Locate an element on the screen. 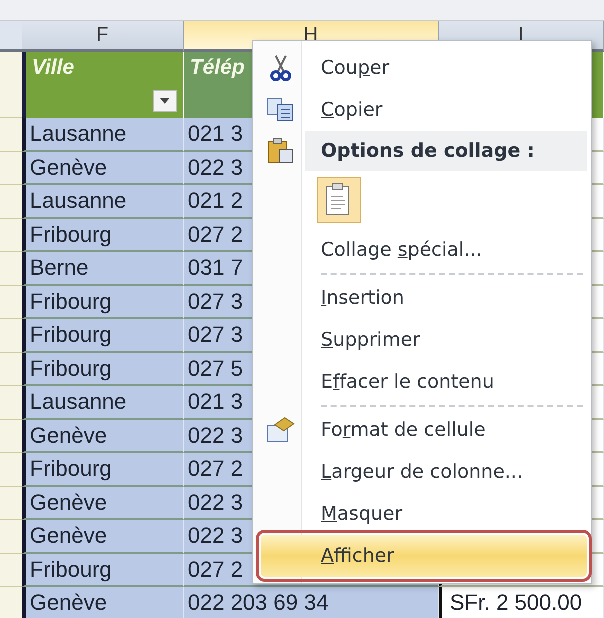 The width and height of the screenshot is (604, 618). filter-dropdown-button is located at coordinates (165, 101).